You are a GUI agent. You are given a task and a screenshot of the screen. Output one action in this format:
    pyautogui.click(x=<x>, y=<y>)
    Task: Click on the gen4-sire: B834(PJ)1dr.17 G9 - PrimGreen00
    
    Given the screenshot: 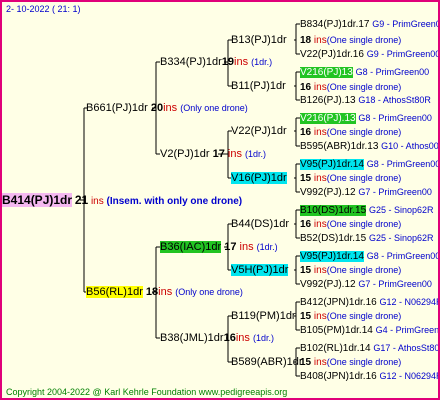 What is the action you would take?
    pyautogui.click(x=370, y=24)
    